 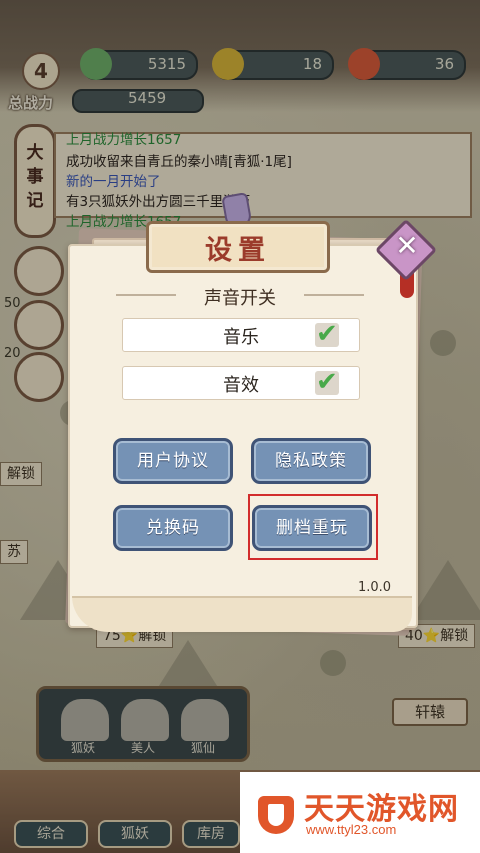 What do you see at coordinates (407, 246) in the screenshot?
I see `close-icon: ✕` at bounding box center [407, 246].